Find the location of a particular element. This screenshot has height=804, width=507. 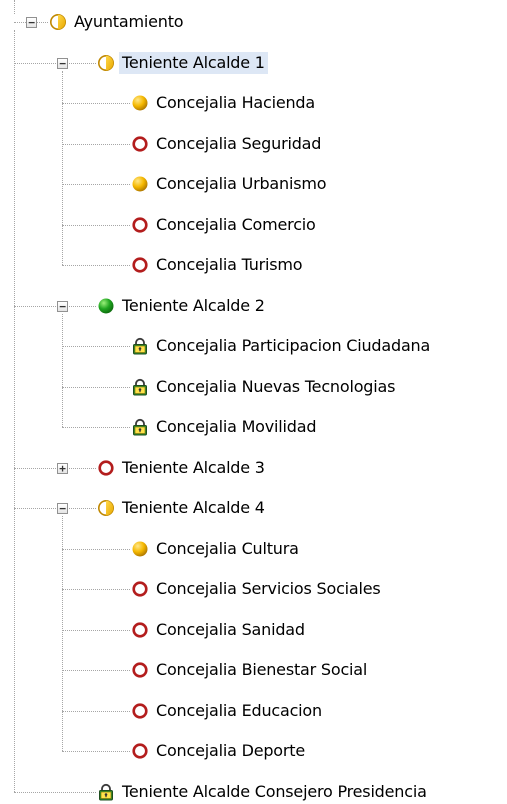

tree-node-label: Ayuntamiento is located at coordinates (129, 21).